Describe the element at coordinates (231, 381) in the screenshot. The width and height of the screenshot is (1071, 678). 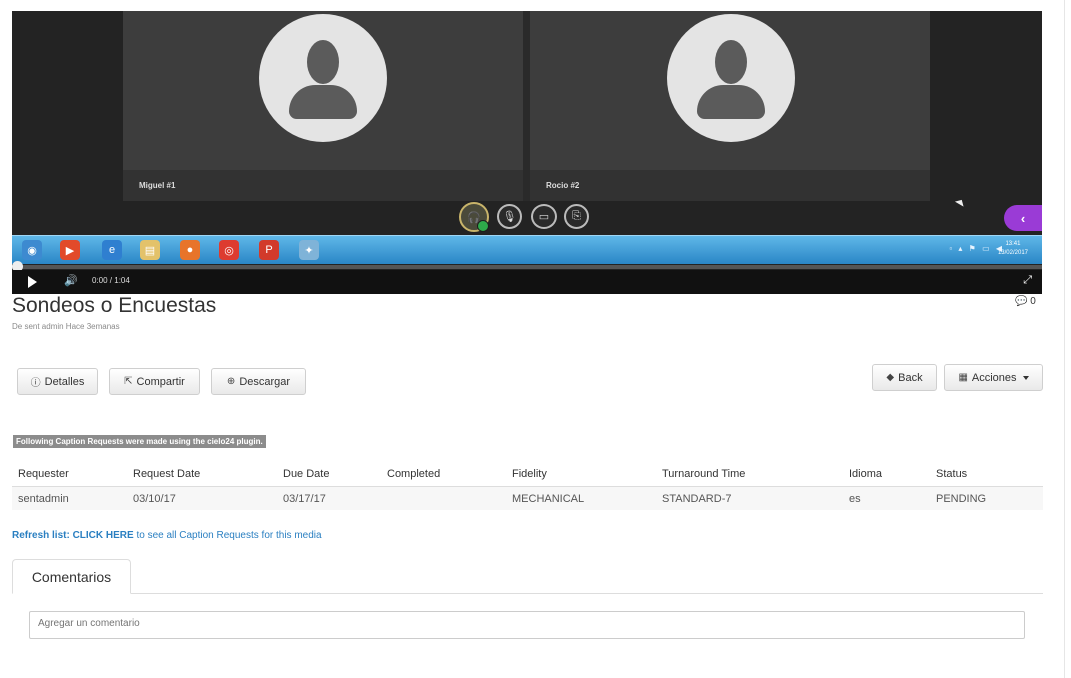
I see `download-icon: ⊕` at that location.